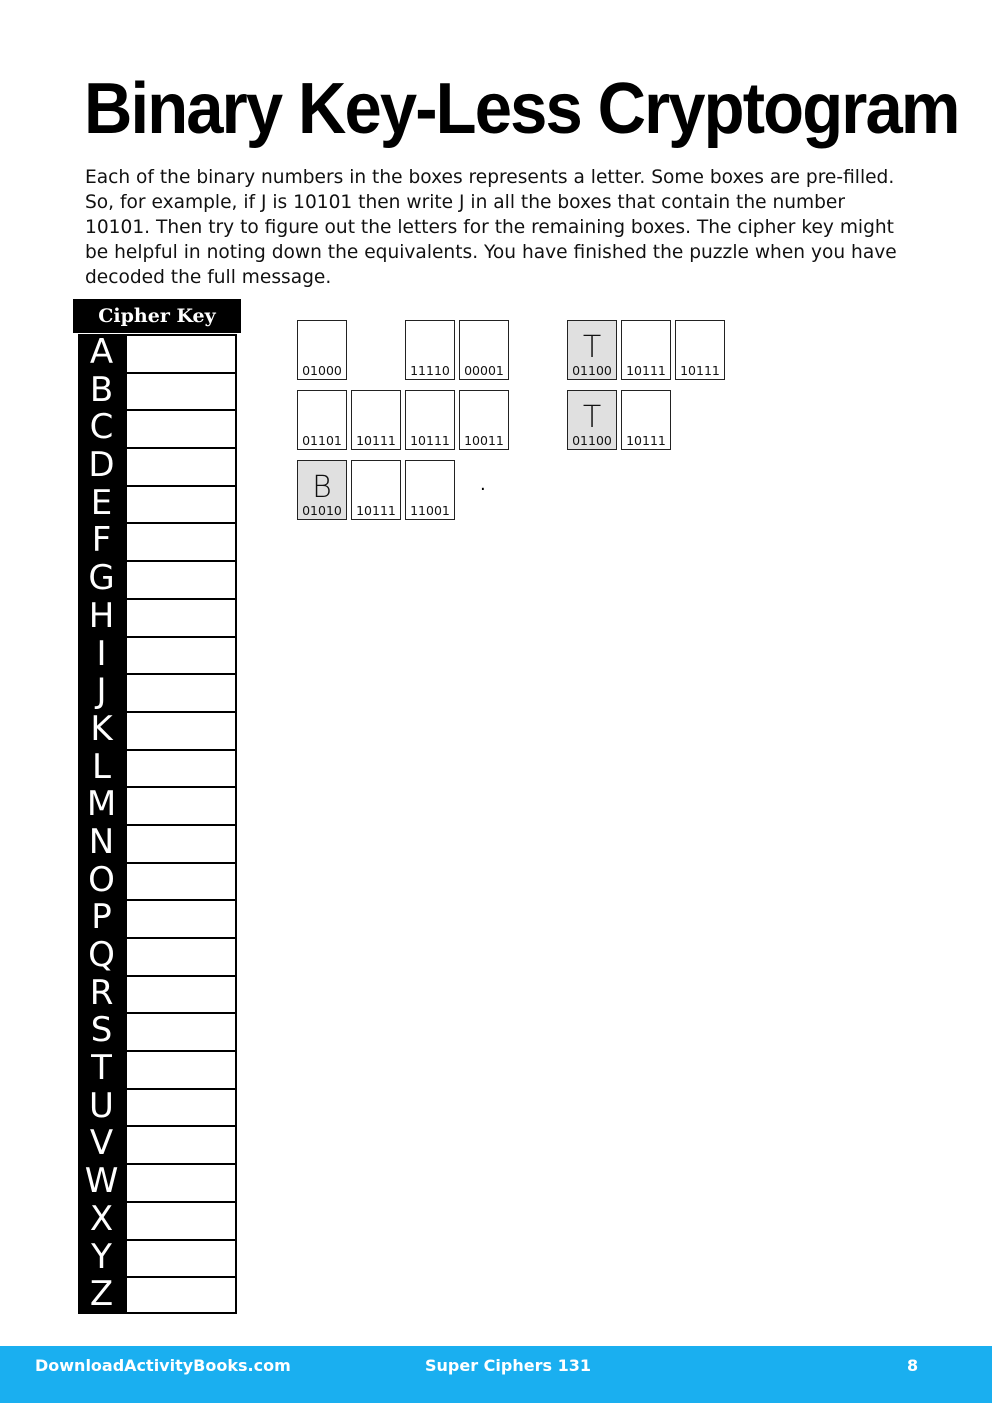 The width and height of the screenshot is (992, 1403). I want to click on cipher-key-letter: J, so click(101, 691).